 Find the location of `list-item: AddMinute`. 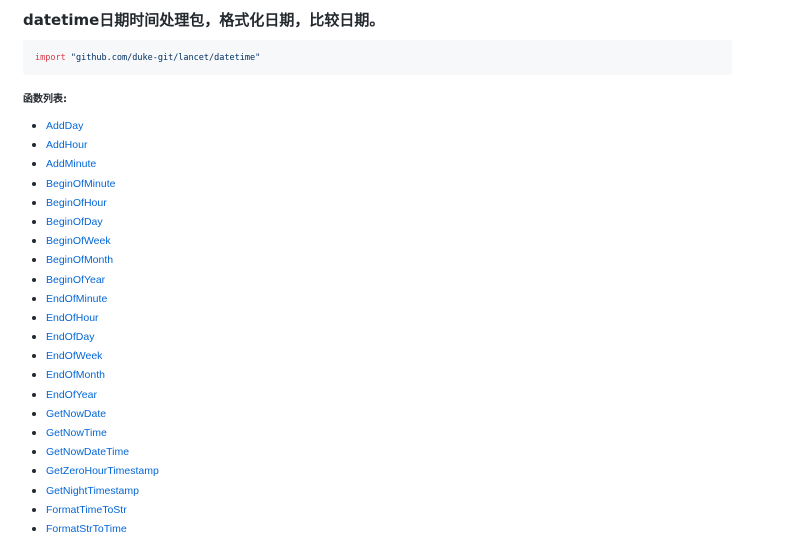

list-item: AddMinute is located at coordinates (91, 164).